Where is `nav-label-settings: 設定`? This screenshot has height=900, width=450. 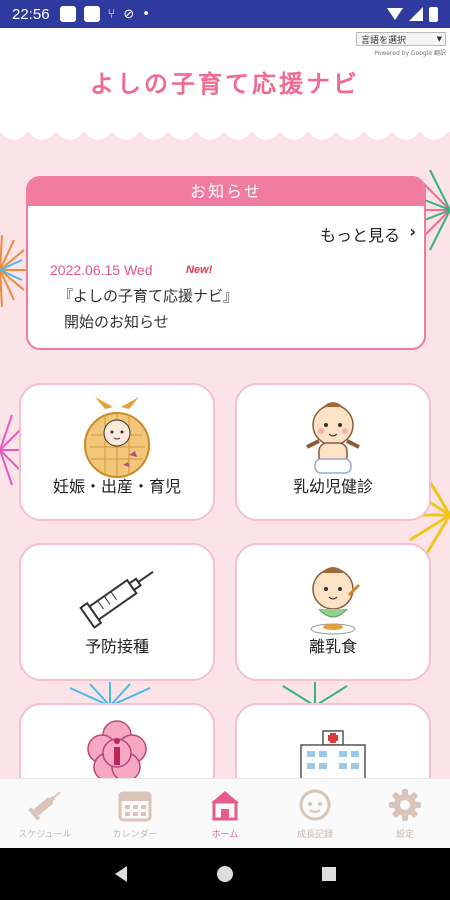
nav-label-settings: 設定 is located at coordinates (404, 835).